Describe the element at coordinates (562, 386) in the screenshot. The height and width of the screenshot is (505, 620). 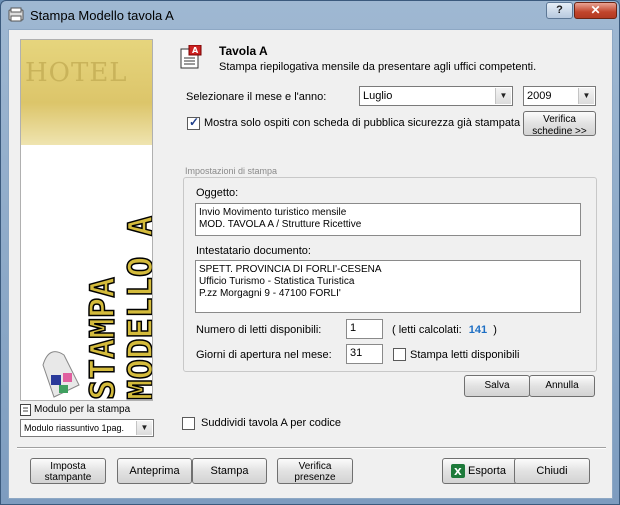
I see `cancel-button: Annulla` at that location.